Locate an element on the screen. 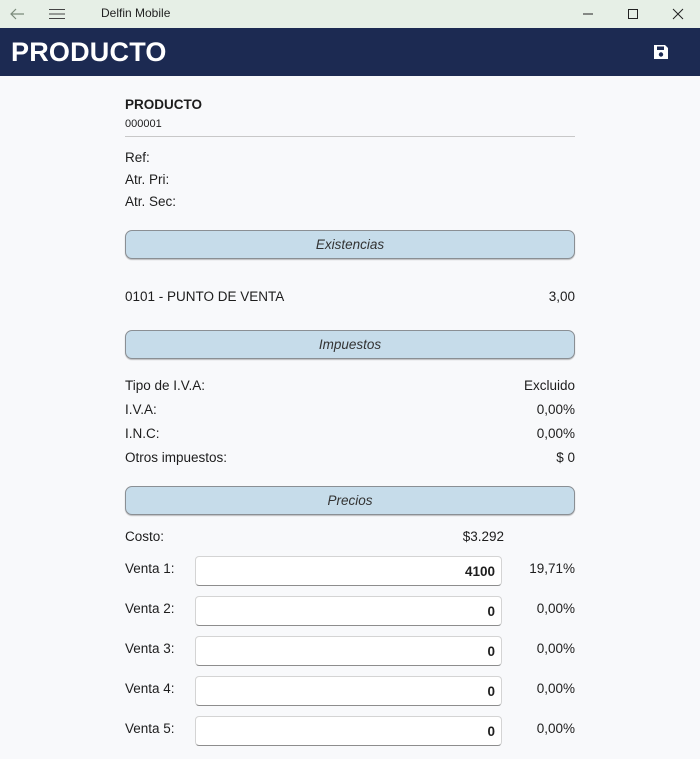 This screenshot has height=759, width=700. hamburger-menu-icon is located at coordinates (57, 14).